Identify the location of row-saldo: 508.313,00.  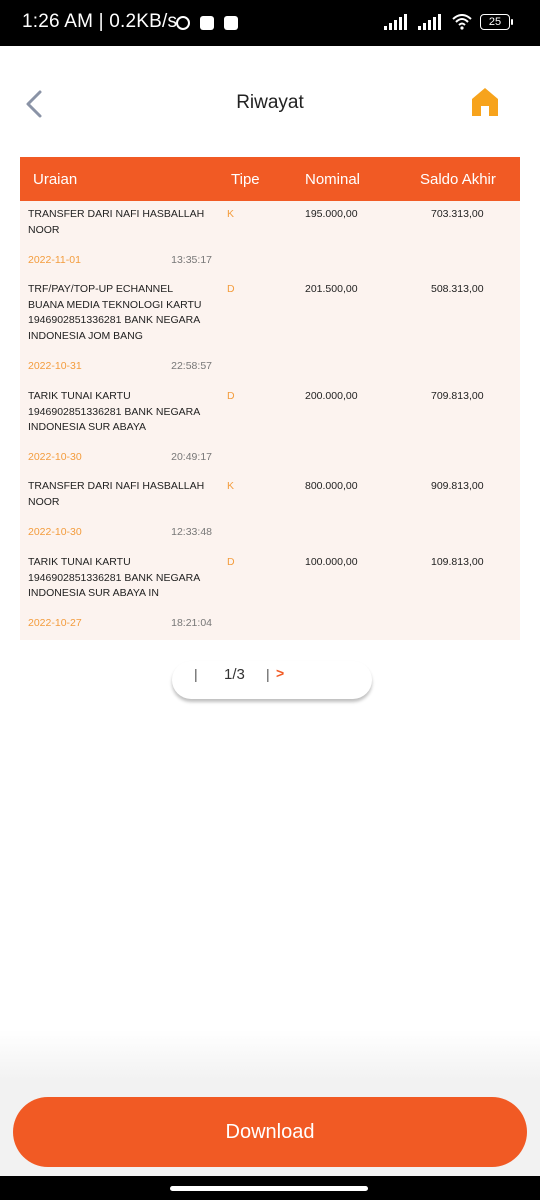
(457, 289).